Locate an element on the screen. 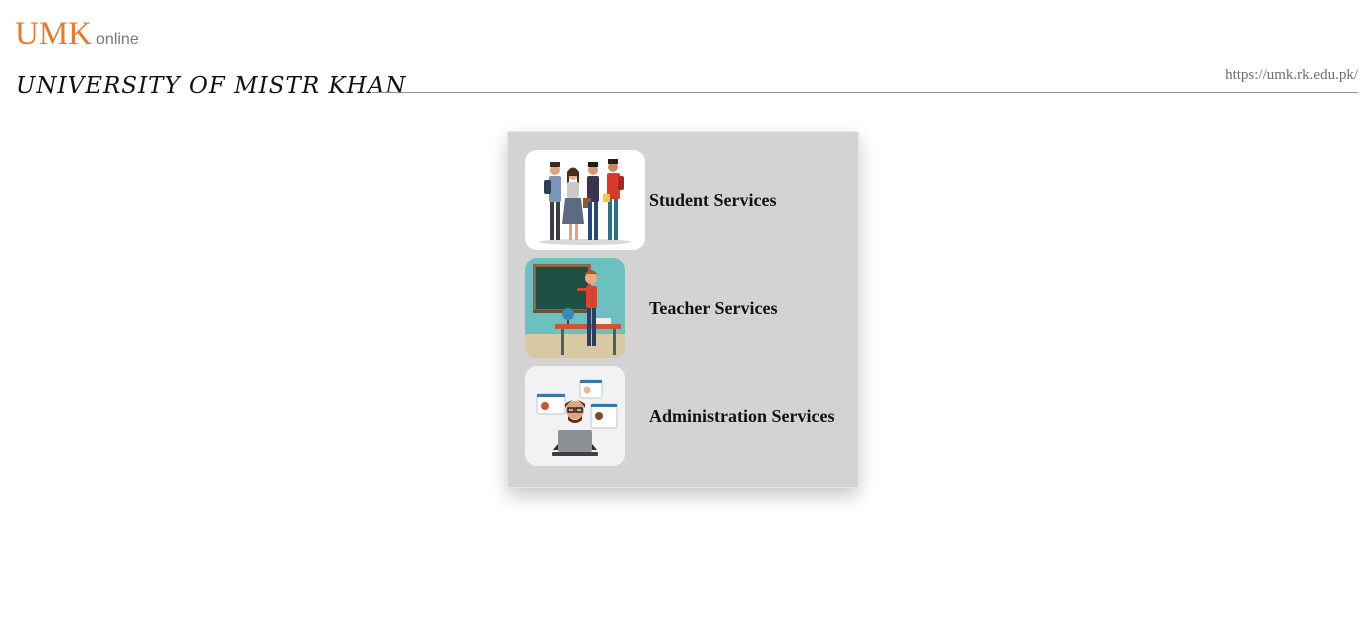 This screenshot has height=617, width=1366. student-services-label: Student Services is located at coordinates (713, 199).